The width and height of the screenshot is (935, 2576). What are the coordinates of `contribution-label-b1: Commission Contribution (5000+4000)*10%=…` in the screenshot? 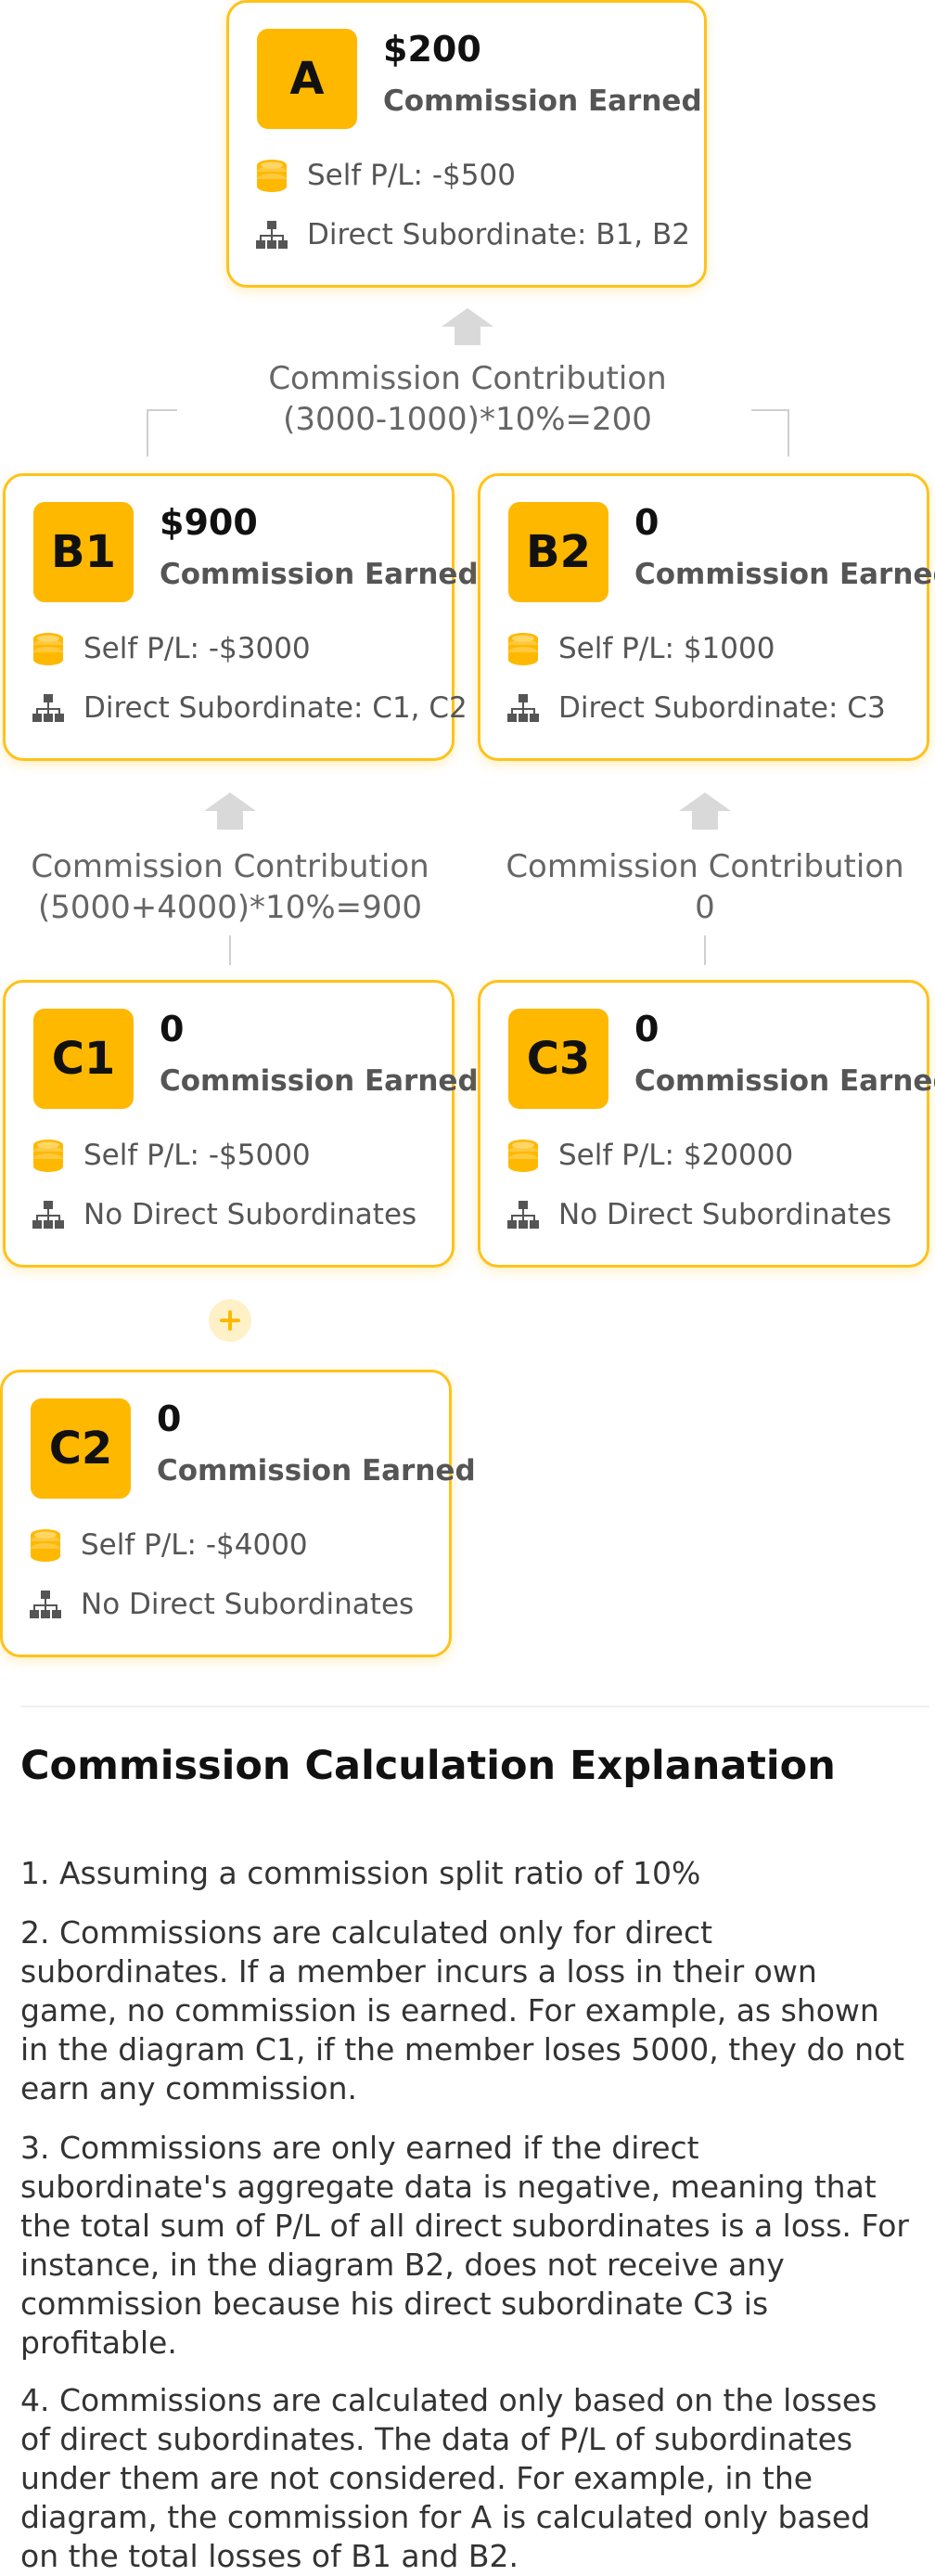 It's located at (230, 887).